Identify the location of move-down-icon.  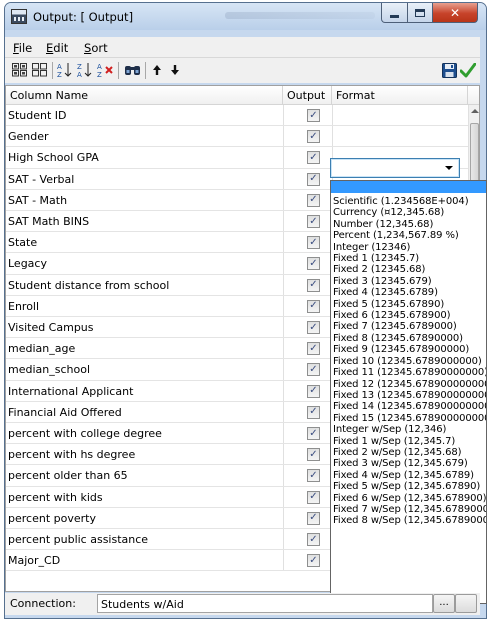
(175, 70).